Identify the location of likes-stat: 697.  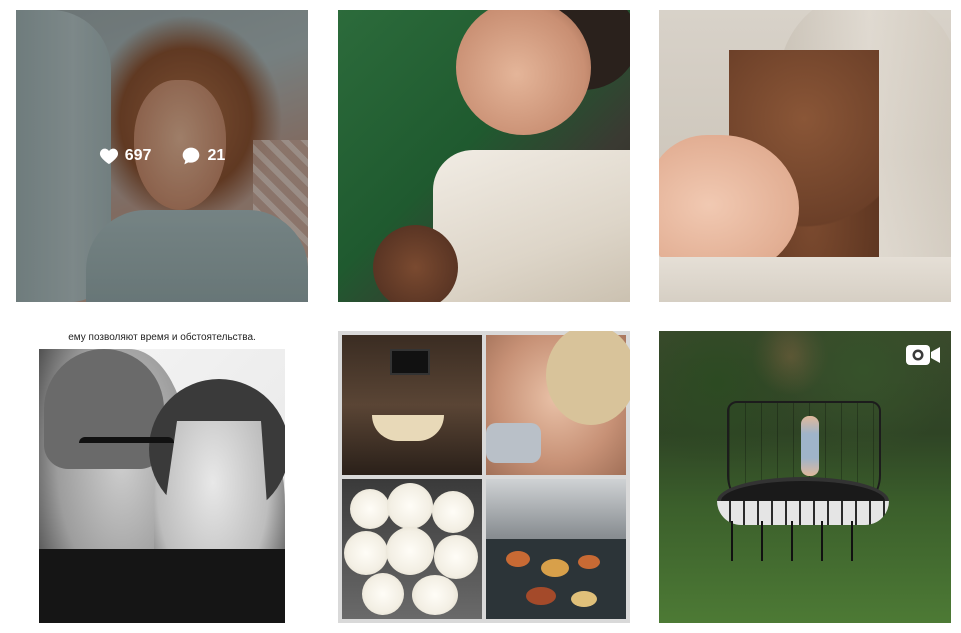
(125, 156).